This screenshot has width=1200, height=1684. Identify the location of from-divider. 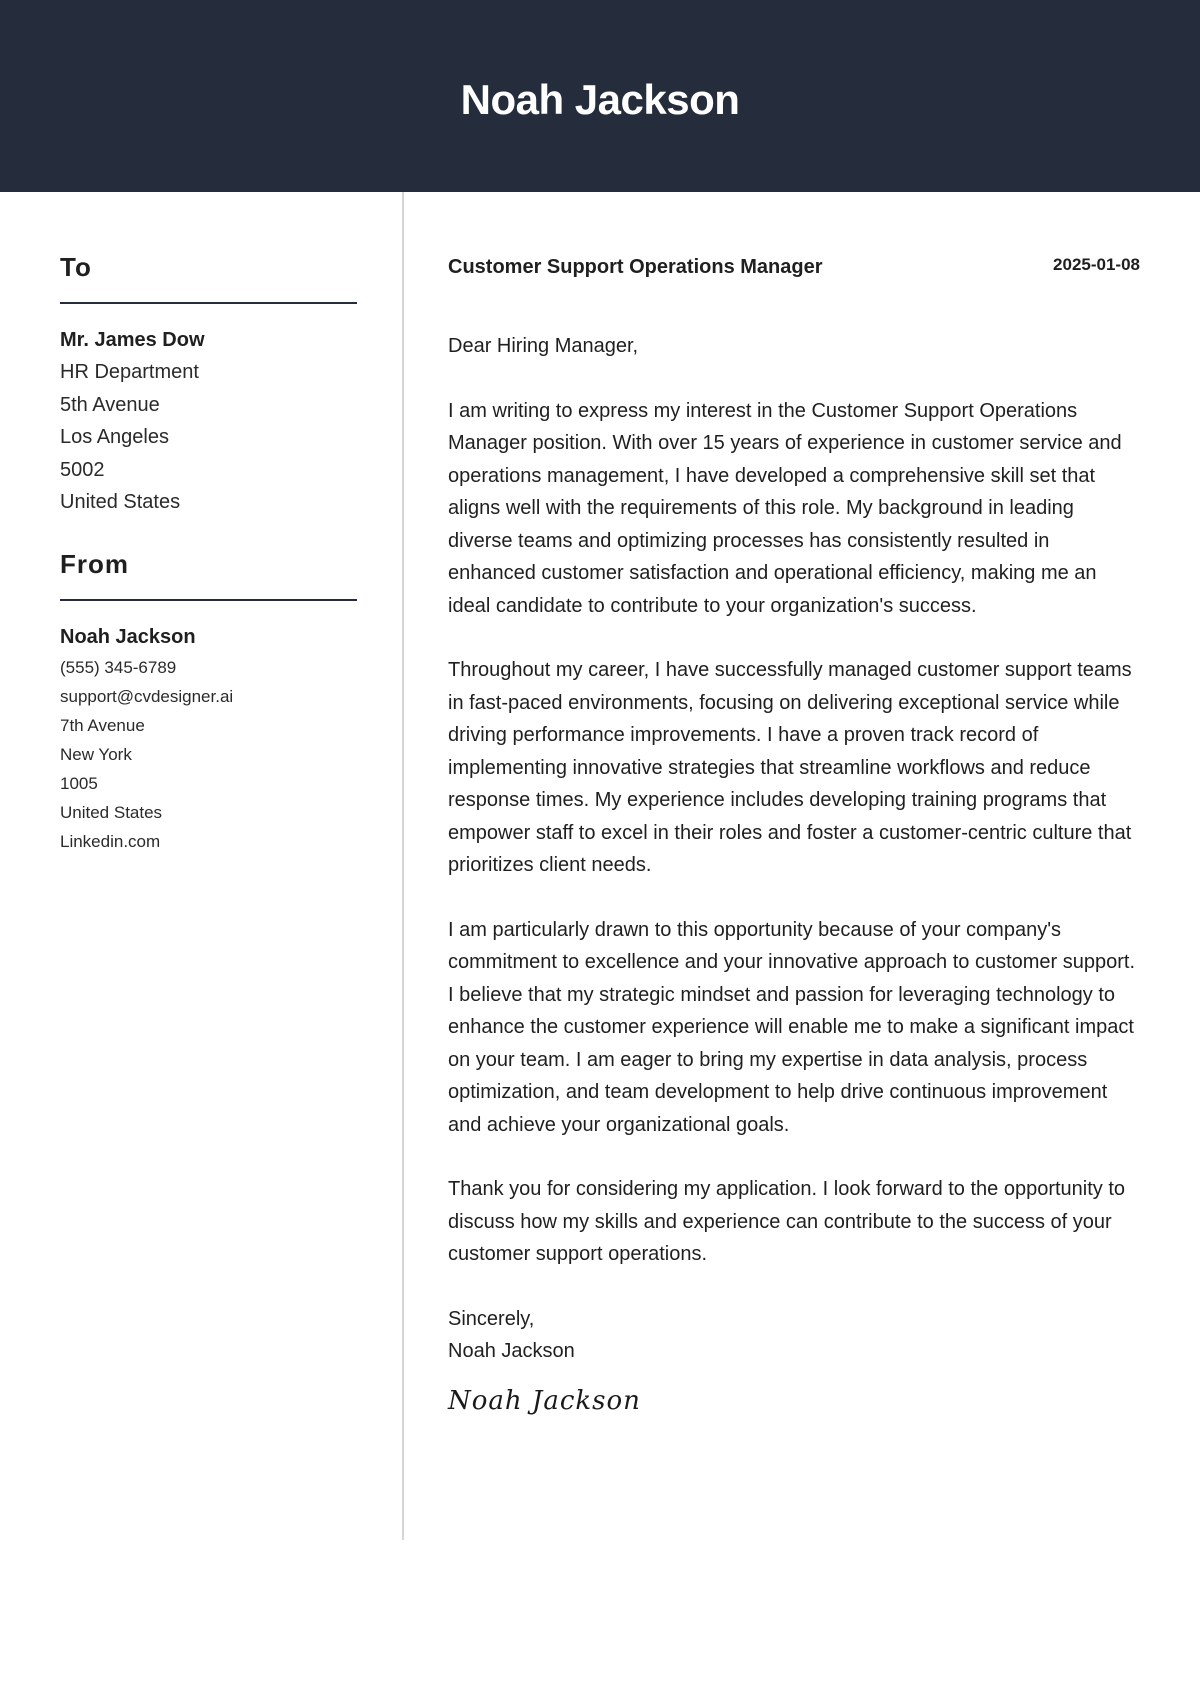
(208, 599).